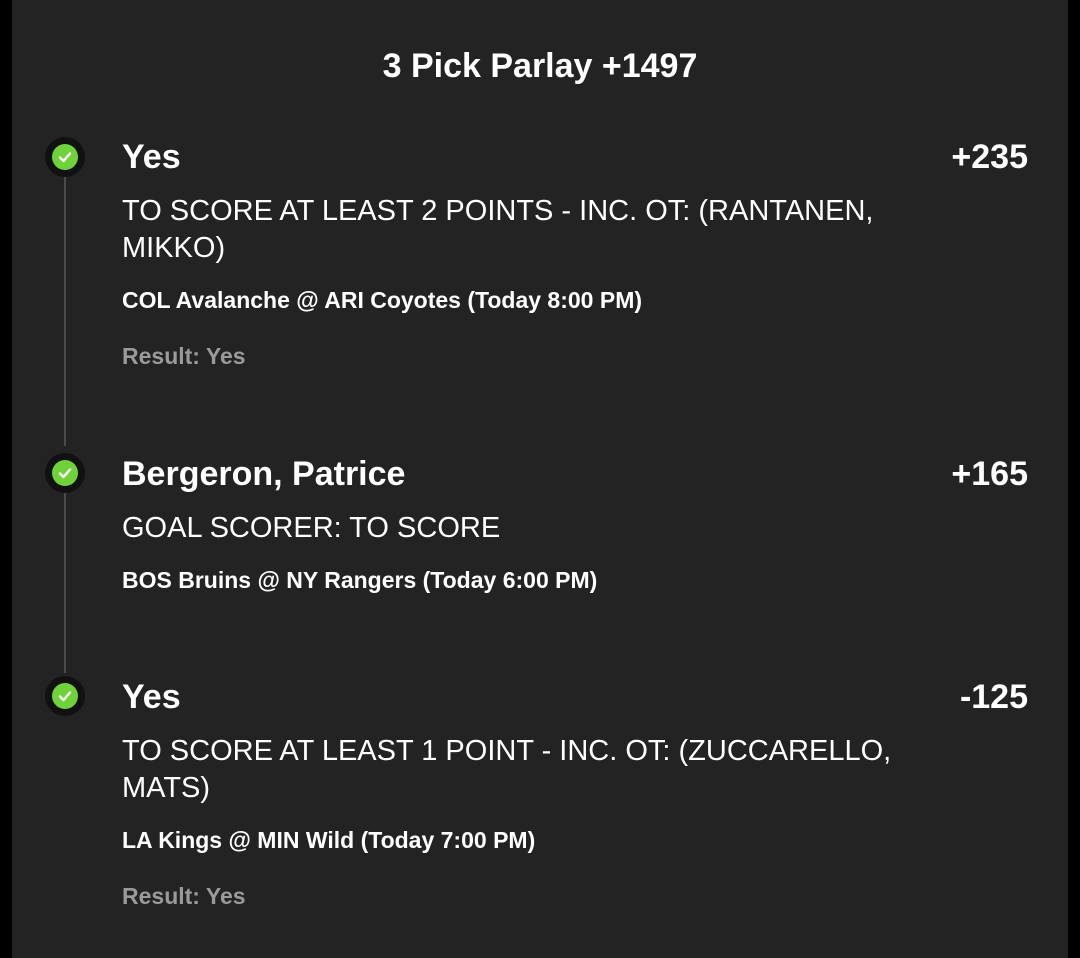 The height and width of the screenshot is (958, 1080). I want to click on parlay-title: 3 Pick Parlay +1497, so click(540, 66).